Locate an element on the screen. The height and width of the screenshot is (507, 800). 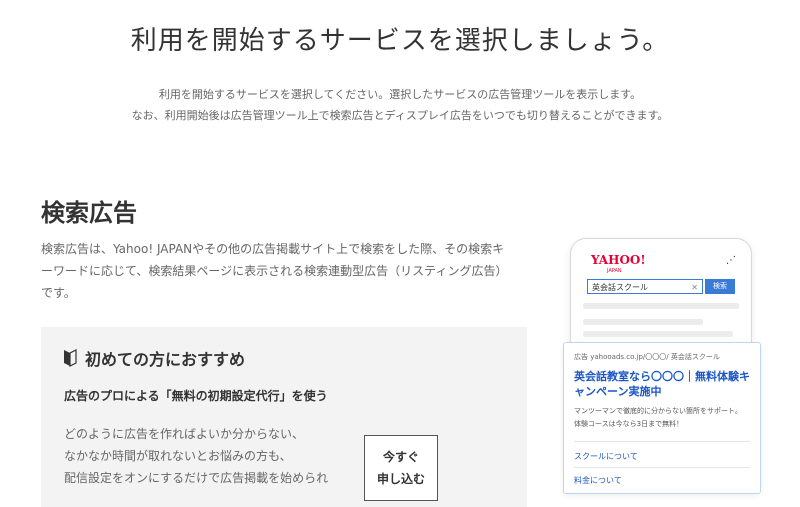
page-title: 利用を開始するサービスを選択しましょう。 is located at coordinates (400, 41).